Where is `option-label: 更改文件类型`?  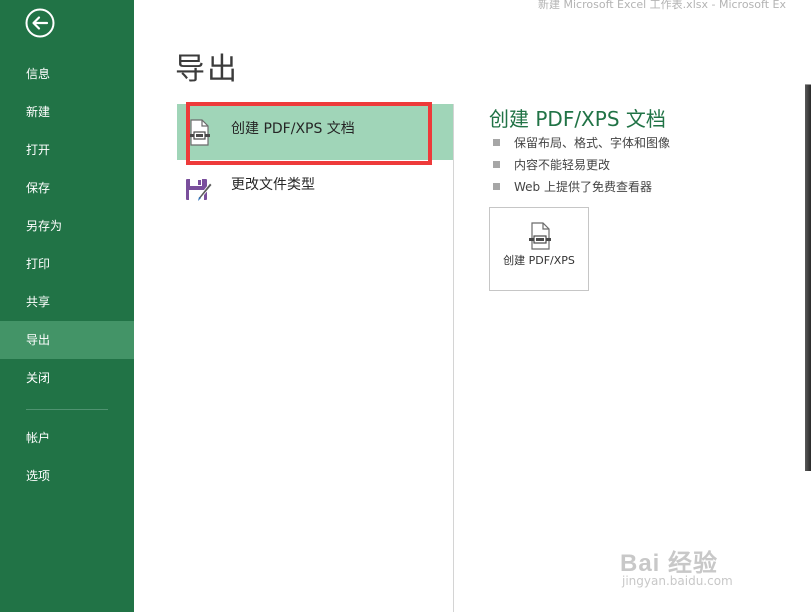
option-label: 更改文件类型 is located at coordinates (273, 185).